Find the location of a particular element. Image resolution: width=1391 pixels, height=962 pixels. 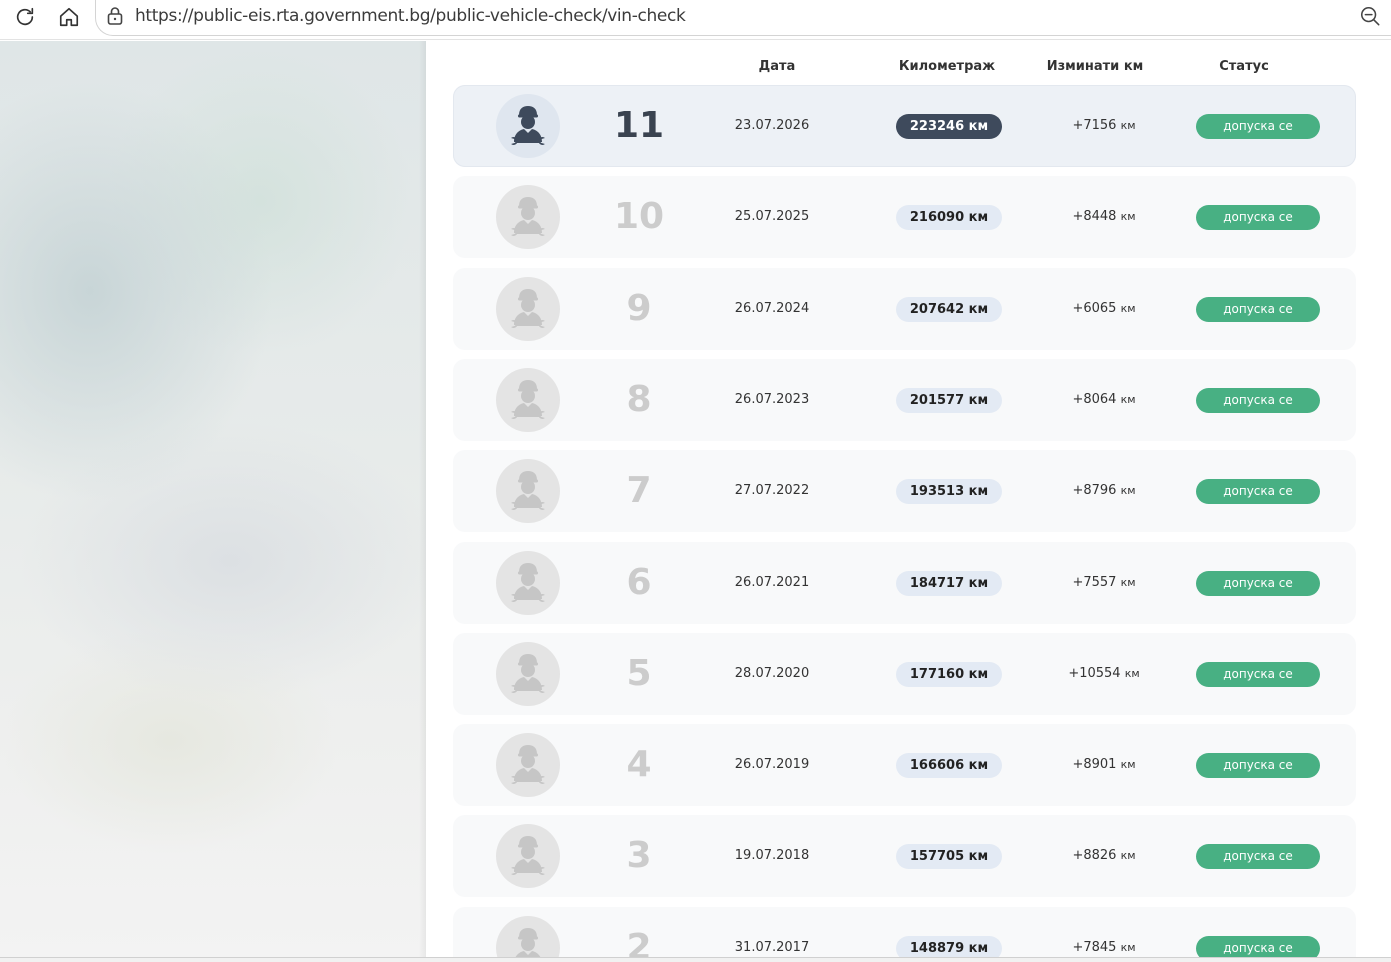

mileage-change-value: +10554 is located at coordinates (1094, 673).